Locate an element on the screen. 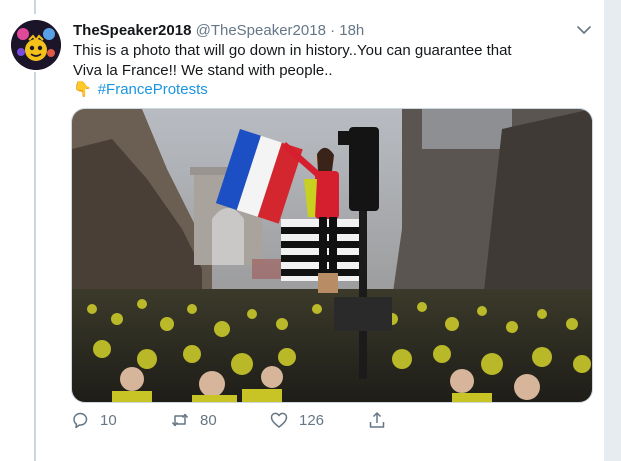 The height and width of the screenshot is (461, 621). share-button is located at coordinates (377, 420).